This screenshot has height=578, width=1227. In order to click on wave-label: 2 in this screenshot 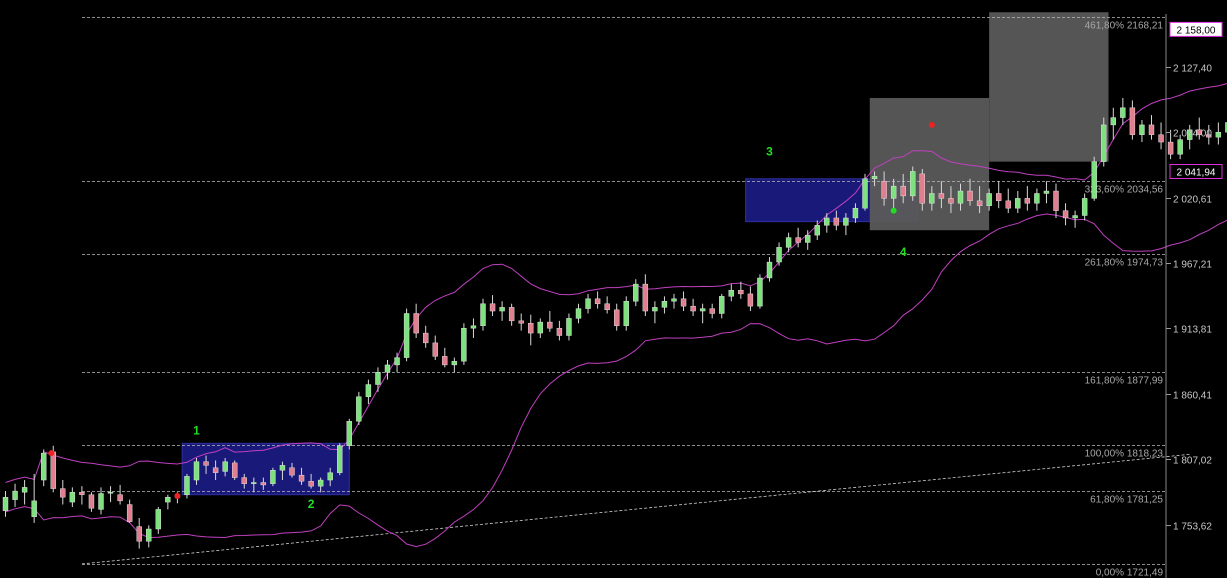, I will do `click(311, 504)`.